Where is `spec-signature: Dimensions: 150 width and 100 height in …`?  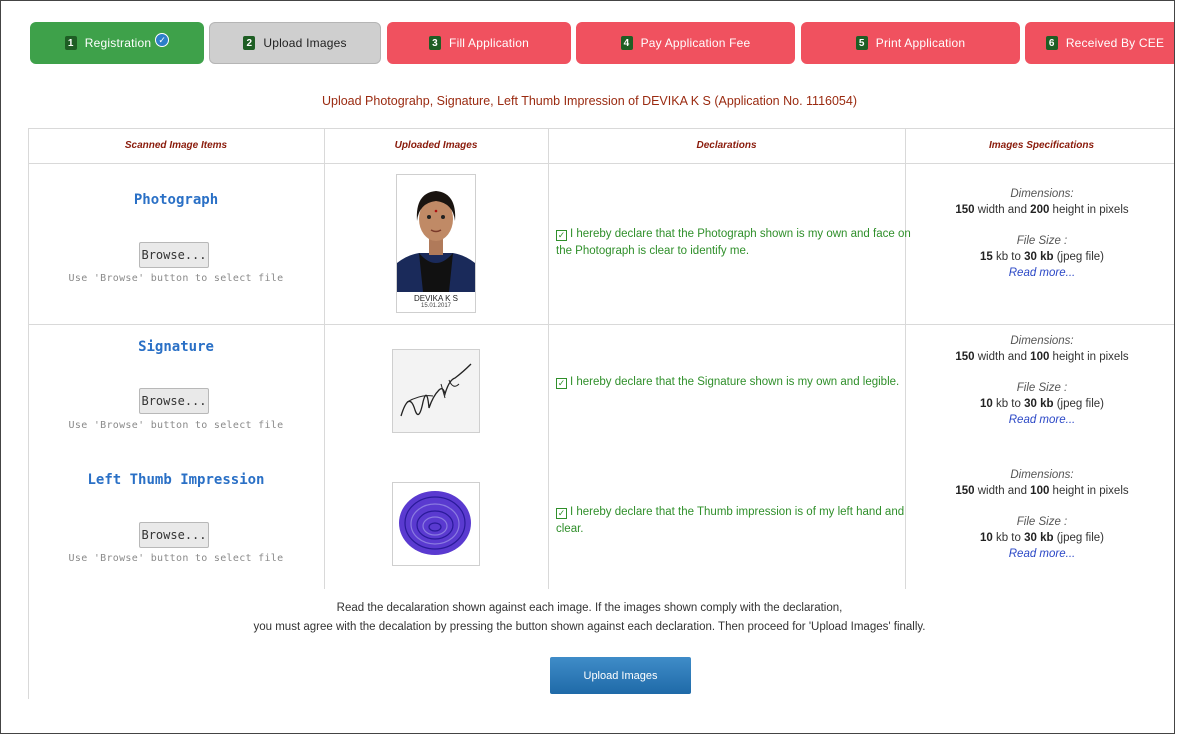 spec-signature: Dimensions: 150 width and 100 height in … is located at coordinates (1040, 380).